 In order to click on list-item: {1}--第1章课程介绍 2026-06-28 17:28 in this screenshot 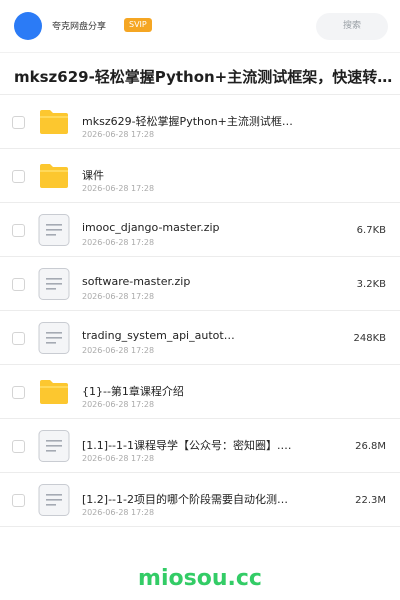, I will do `click(200, 392)`.